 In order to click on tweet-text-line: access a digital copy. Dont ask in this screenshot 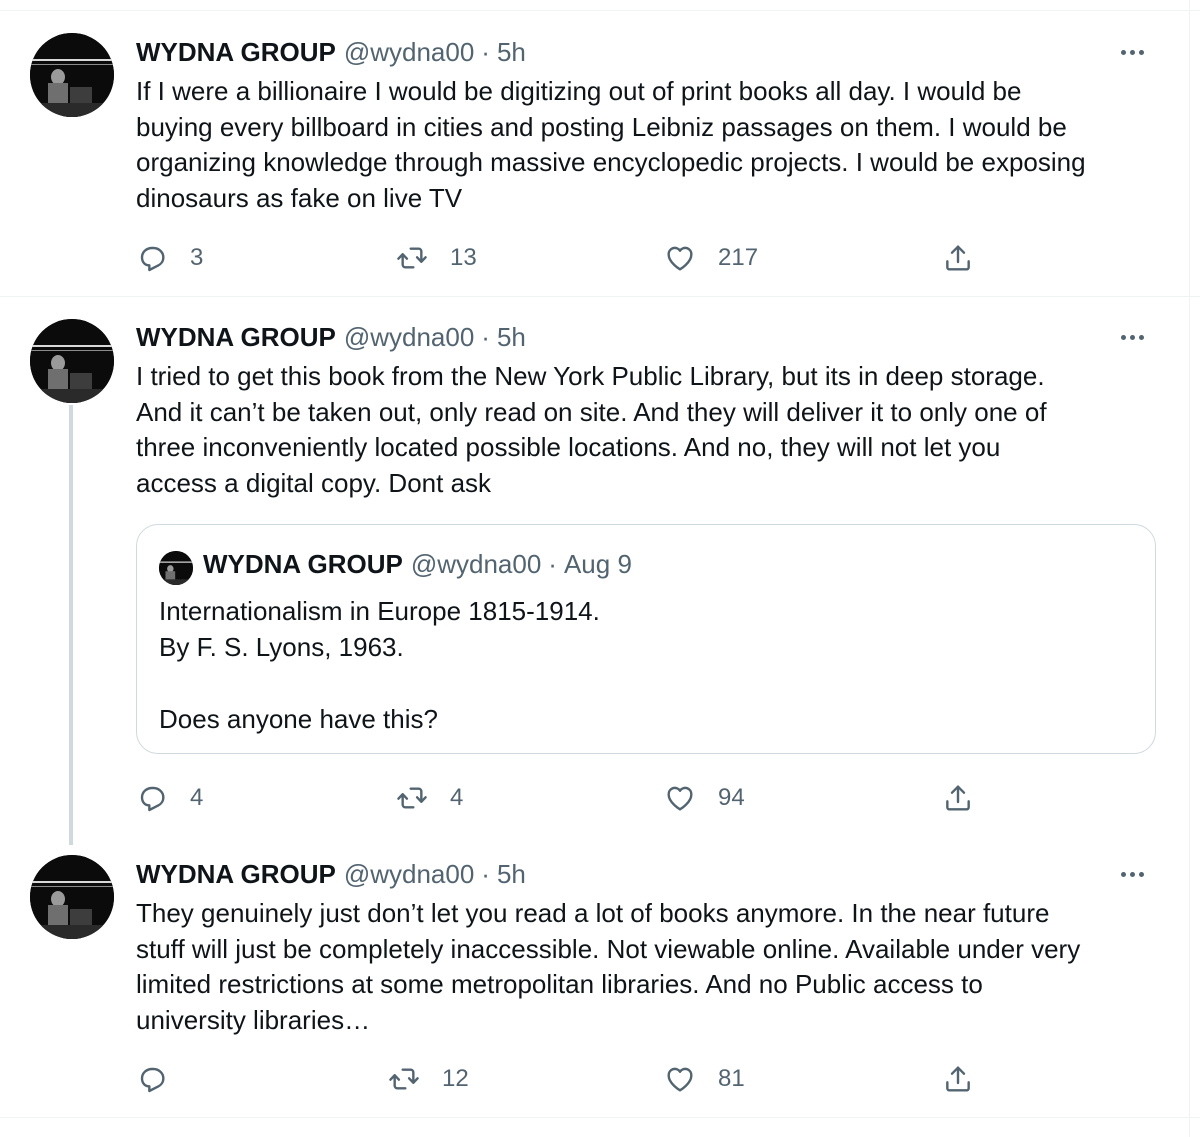, I will do `click(314, 482)`.